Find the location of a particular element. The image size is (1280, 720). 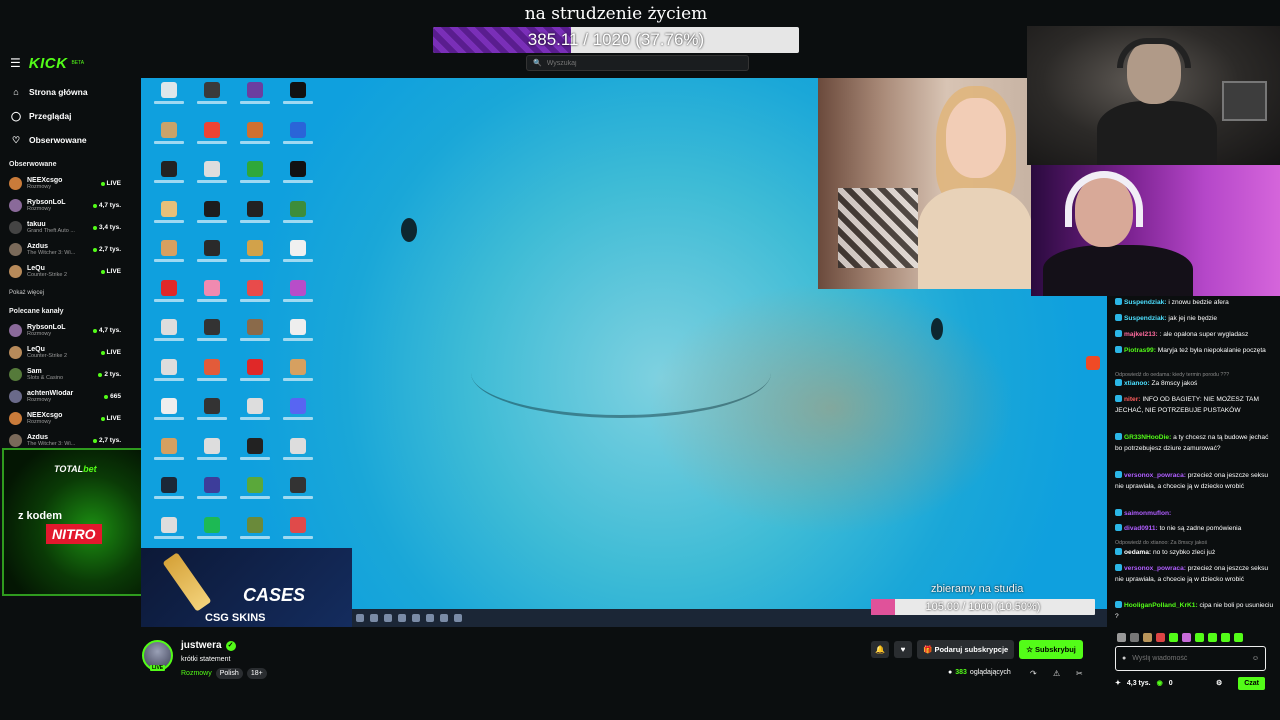

stream-tags: Rozmowy Polish 18+ is located at coordinates (224, 673).